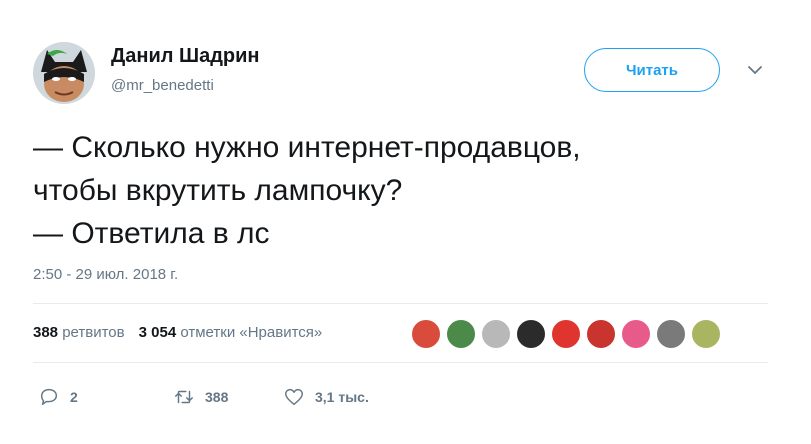  Describe the element at coordinates (218, 190) in the screenshot. I see `tweet-line: чтобы вкрутить лампочку?` at that location.